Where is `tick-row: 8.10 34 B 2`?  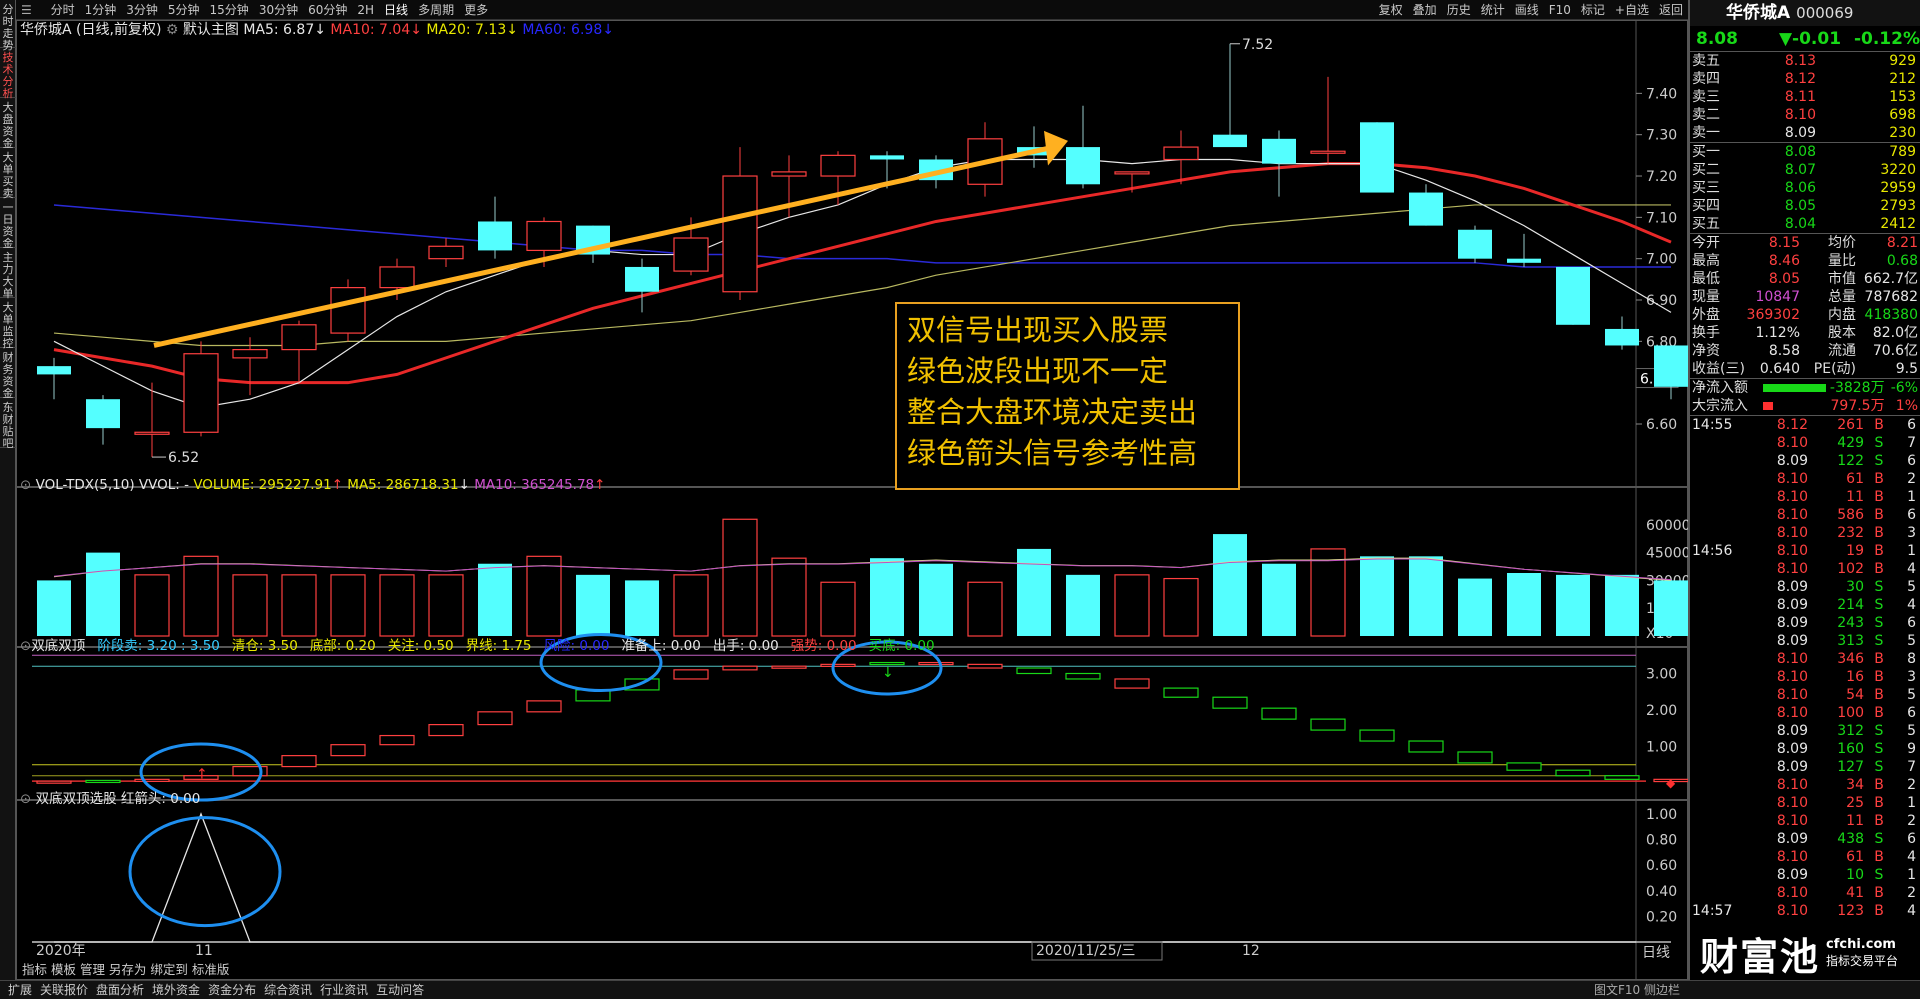
tick-row: 8.10 34 B 2 is located at coordinates (1805, 785).